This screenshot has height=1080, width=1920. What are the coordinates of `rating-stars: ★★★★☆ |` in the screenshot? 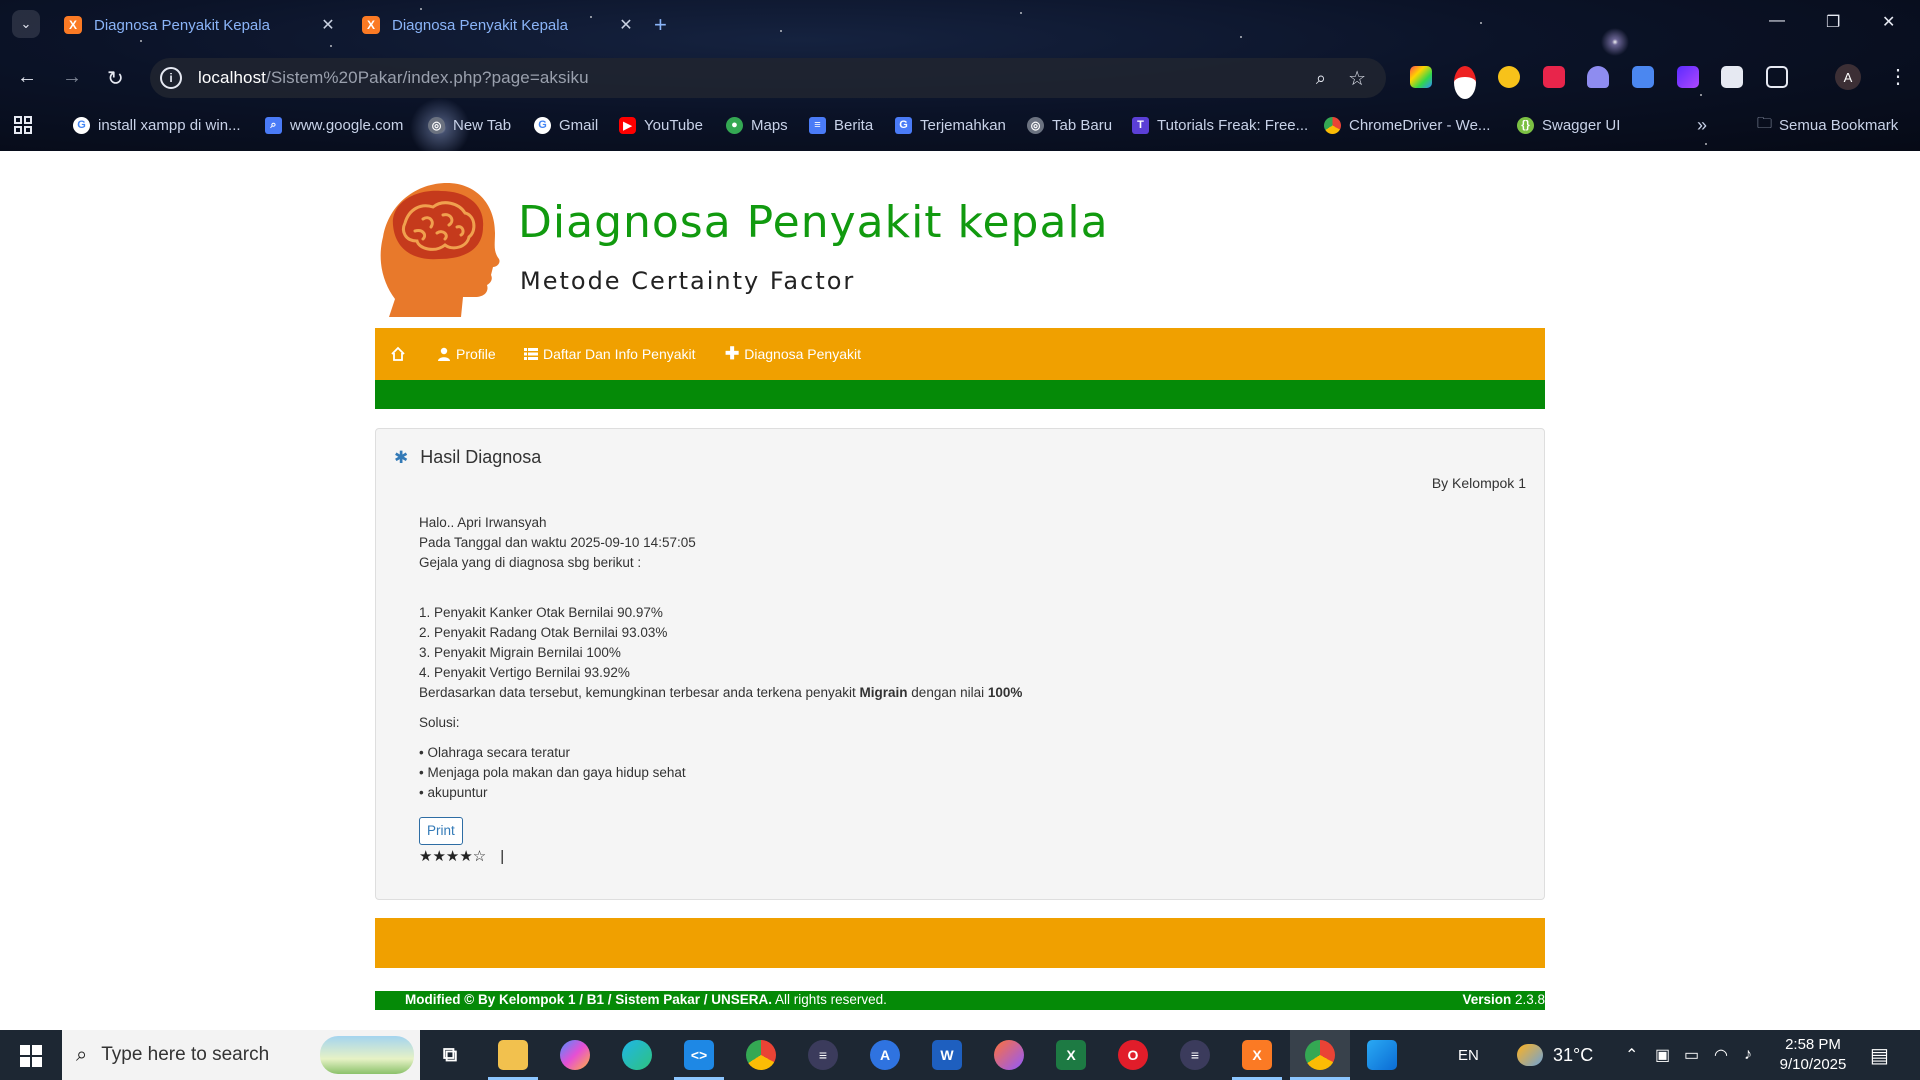 It's located at (720, 857).